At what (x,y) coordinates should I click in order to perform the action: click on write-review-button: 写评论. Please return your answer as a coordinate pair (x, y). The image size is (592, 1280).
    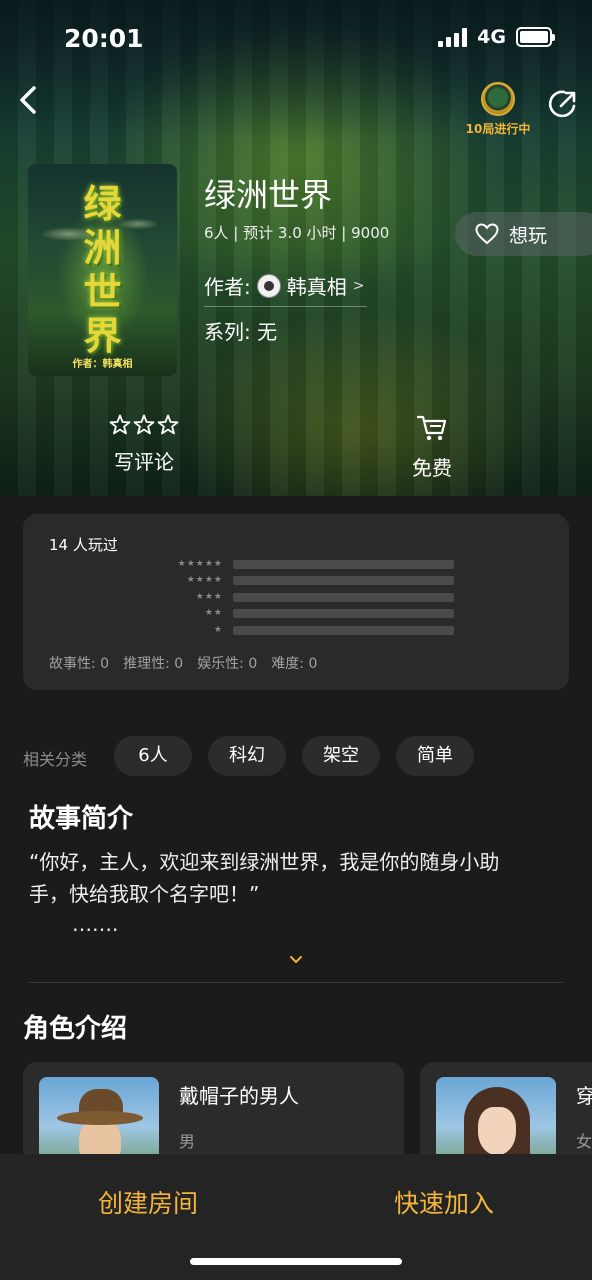
    Looking at the image, I should click on (144, 444).